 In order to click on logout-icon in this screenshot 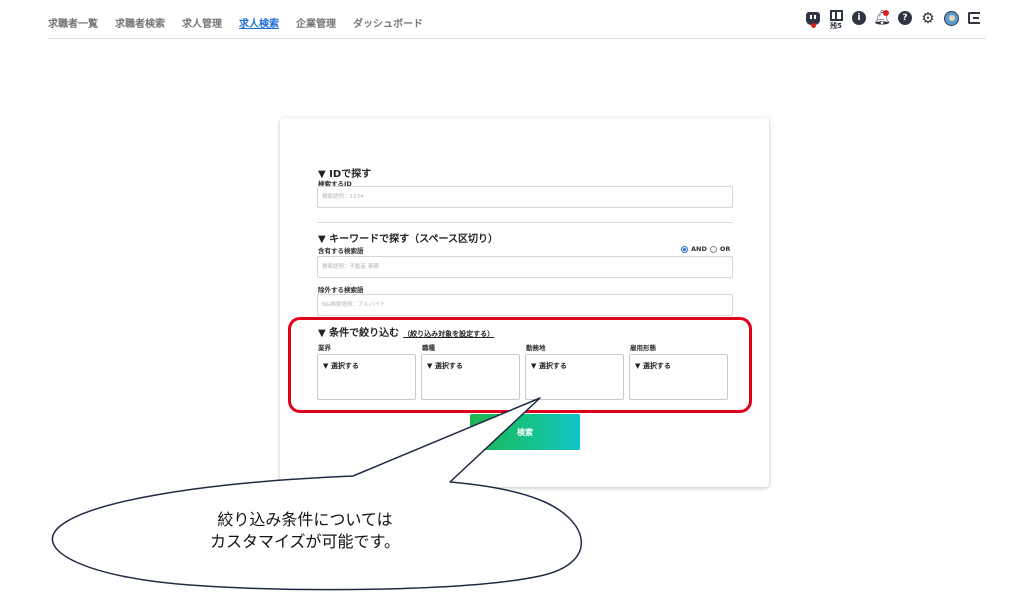, I will do `click(974, 18)`.